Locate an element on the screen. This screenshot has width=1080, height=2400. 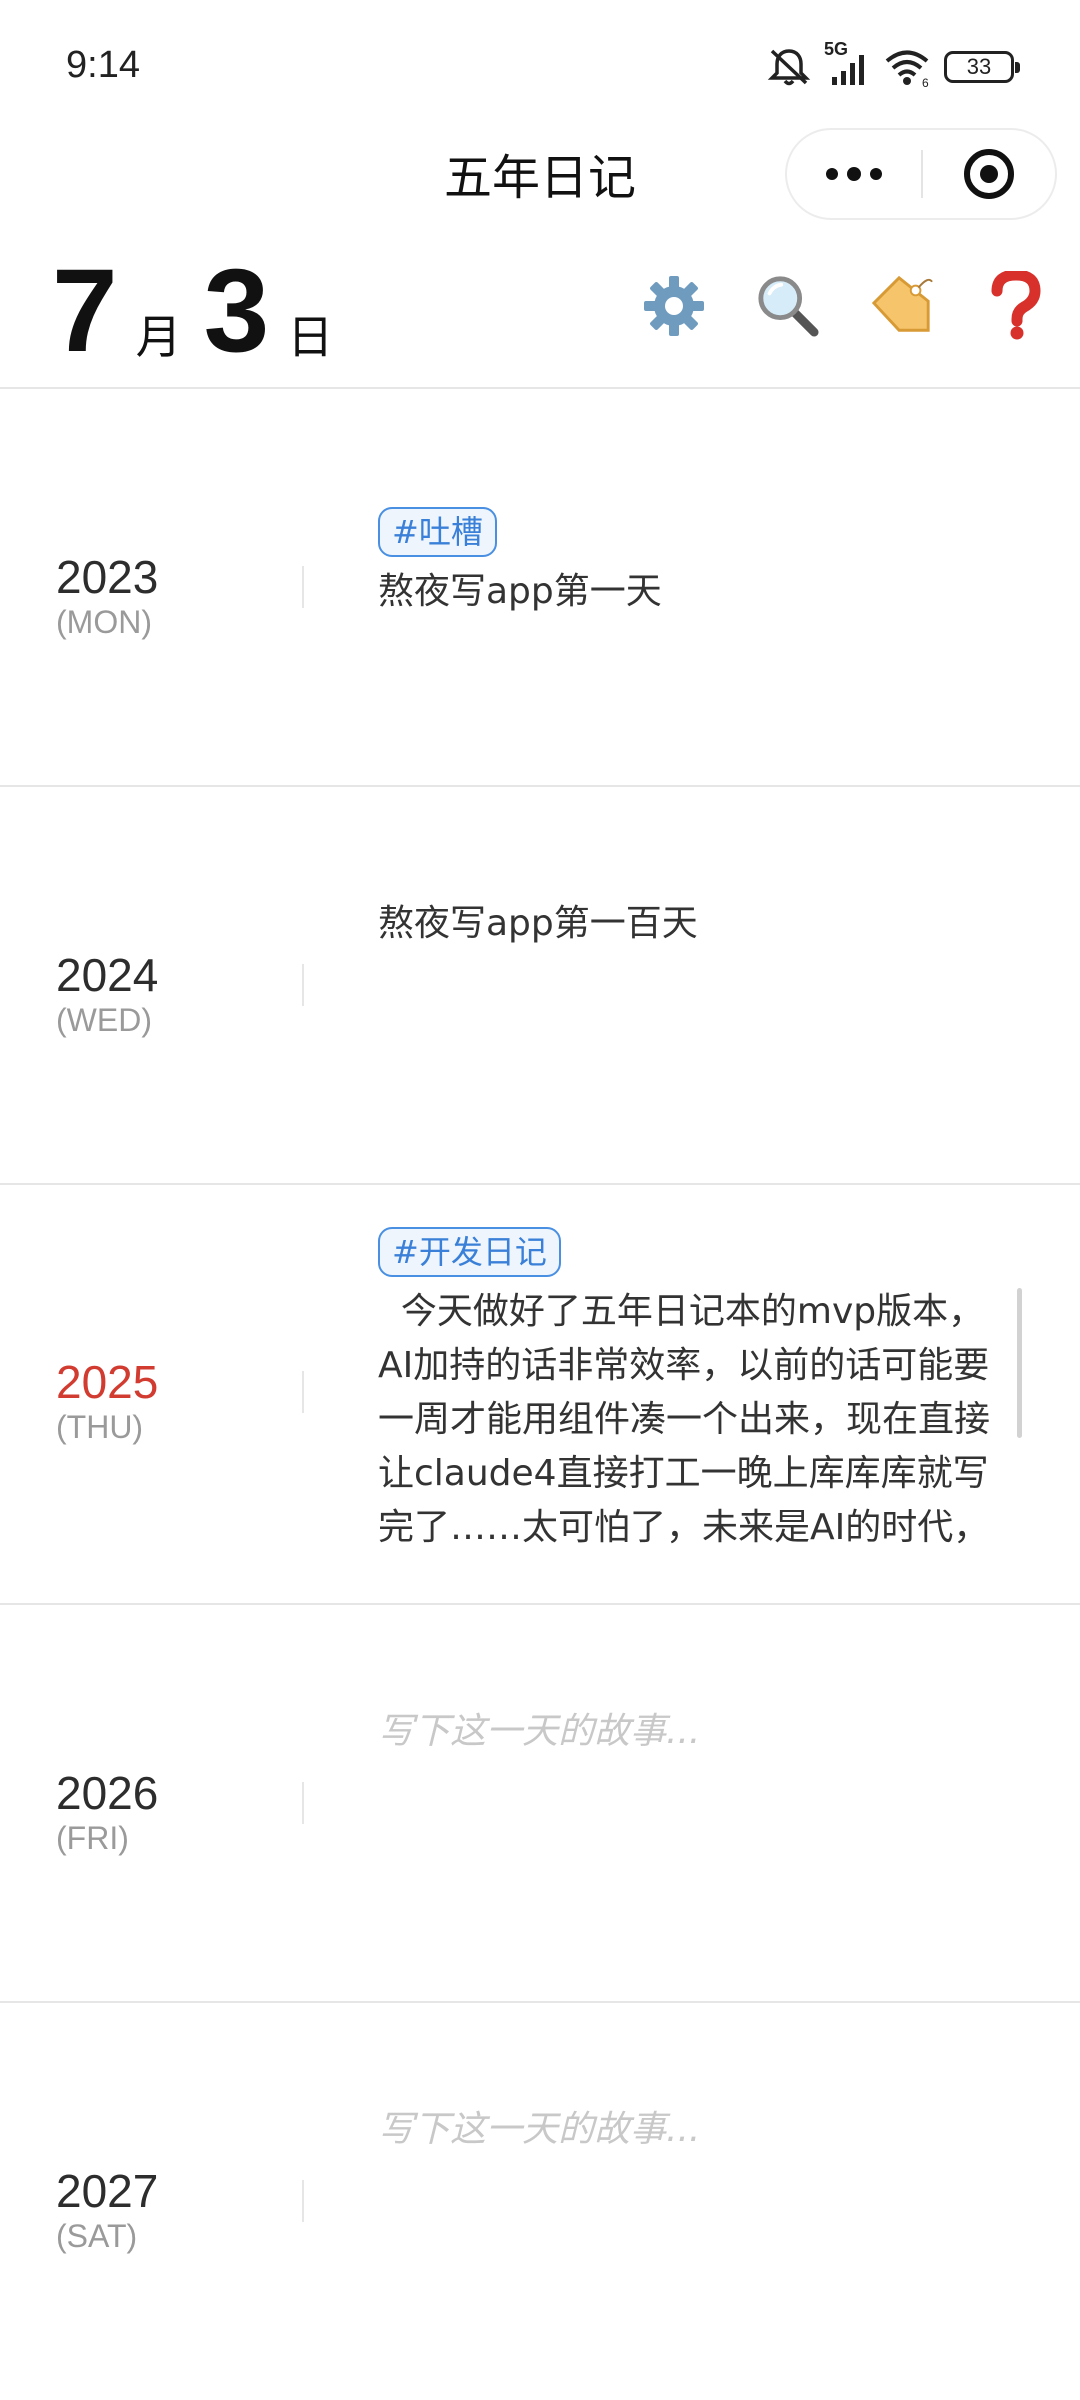
target-icon is located at coordinates (989, 174).